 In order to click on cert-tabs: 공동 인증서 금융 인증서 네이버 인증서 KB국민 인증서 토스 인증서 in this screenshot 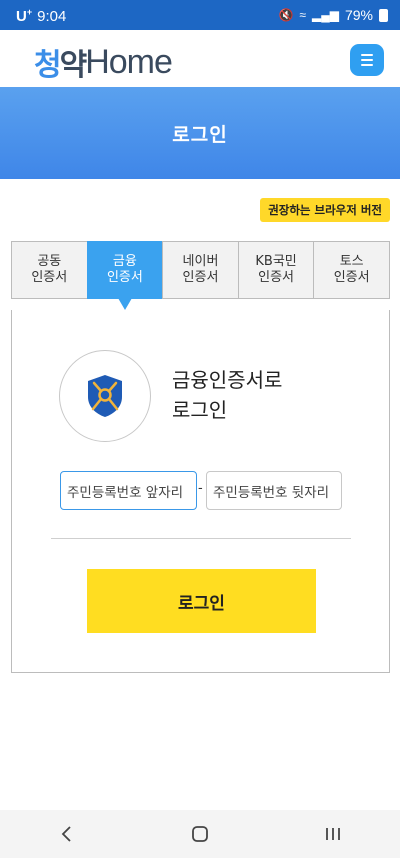, I will do `click(200, 275)`.